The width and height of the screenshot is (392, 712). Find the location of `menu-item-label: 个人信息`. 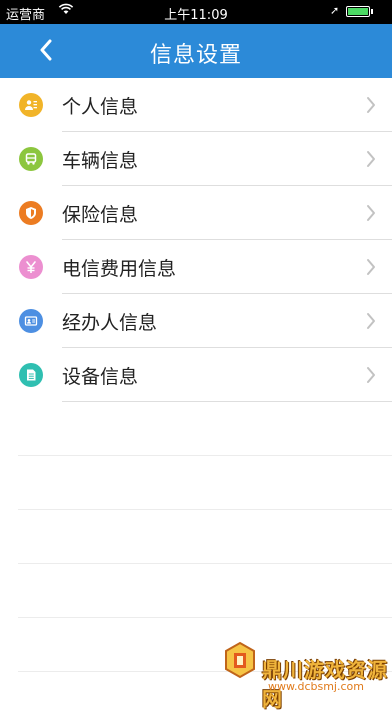

menu-item-label: 个人信息 is located at coordinates (100, 107).